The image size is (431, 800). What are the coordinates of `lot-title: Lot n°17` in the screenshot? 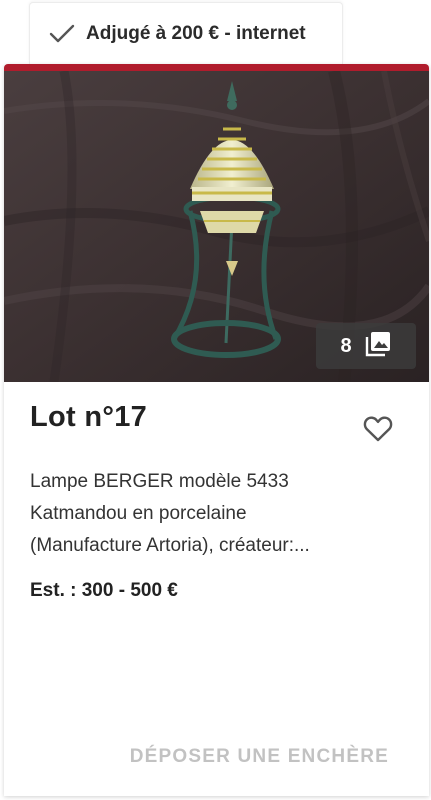 It's located at (89, 417).